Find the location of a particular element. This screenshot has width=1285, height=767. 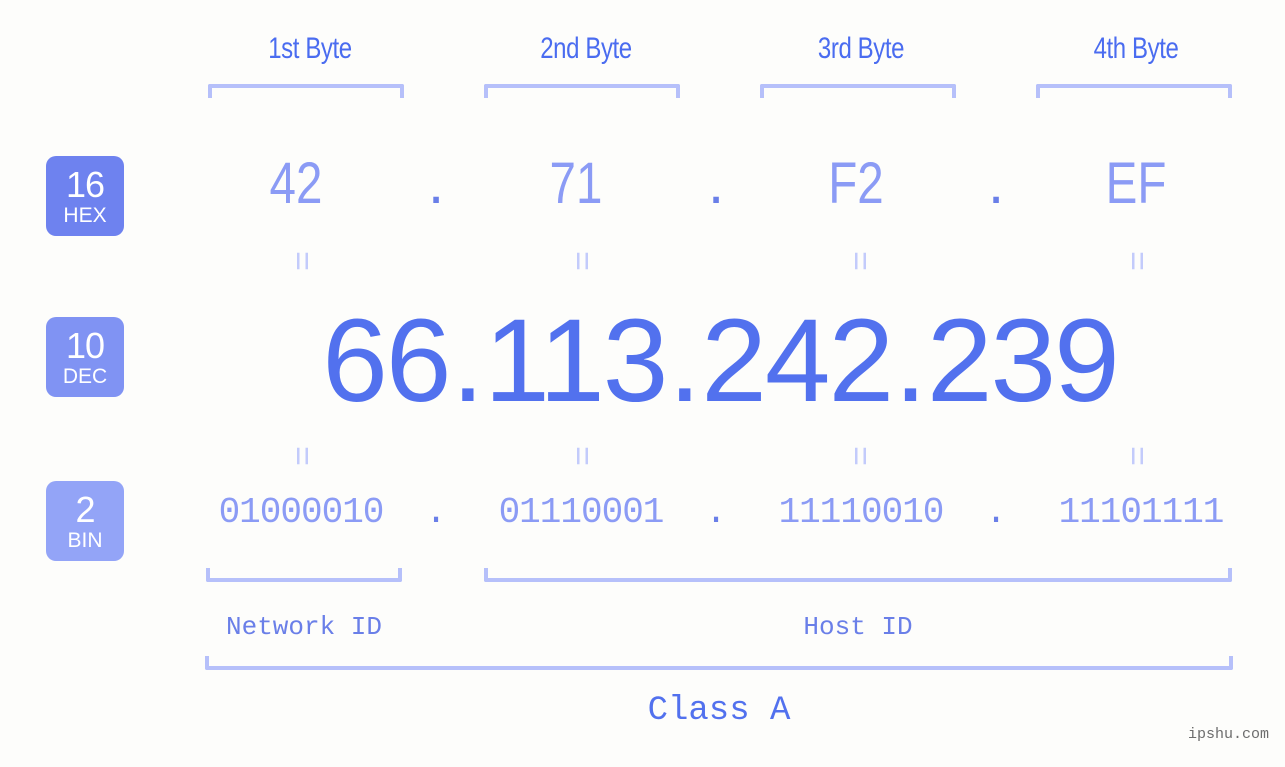

hex-octet-2: 71 is located at coordinates (576, 183).